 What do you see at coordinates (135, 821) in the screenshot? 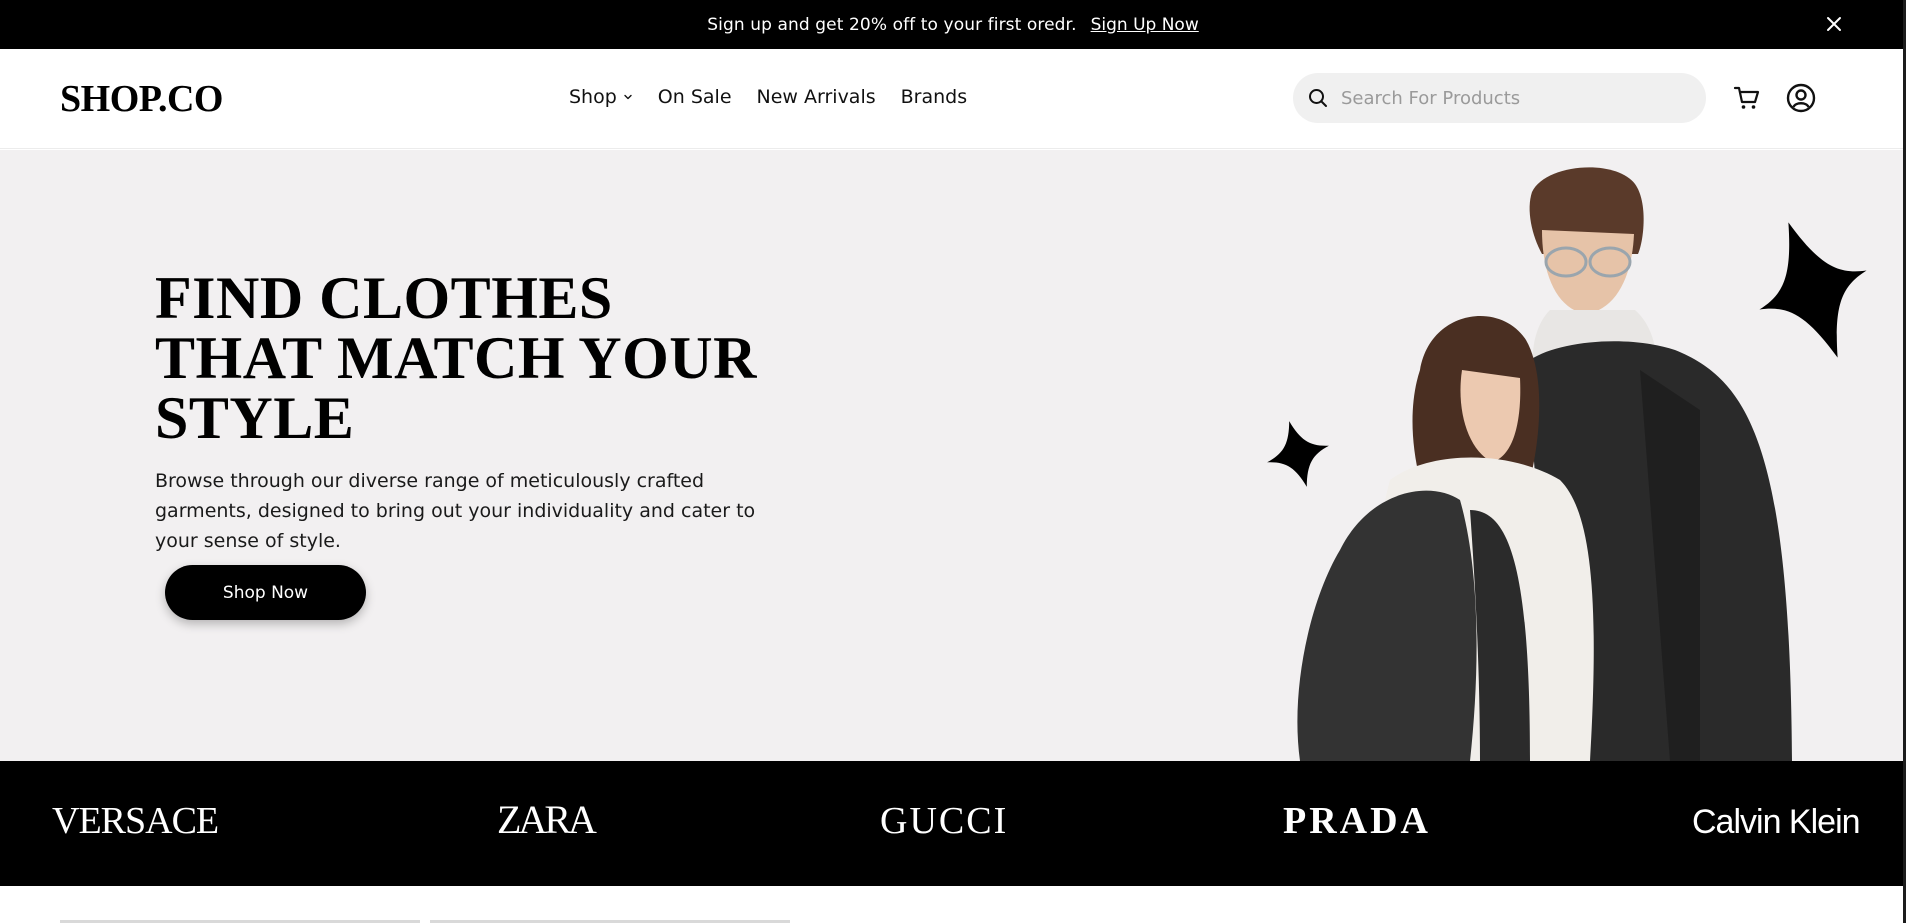
I see `brand-logo-versace: VERSACE` at bounding box center [135, 821].